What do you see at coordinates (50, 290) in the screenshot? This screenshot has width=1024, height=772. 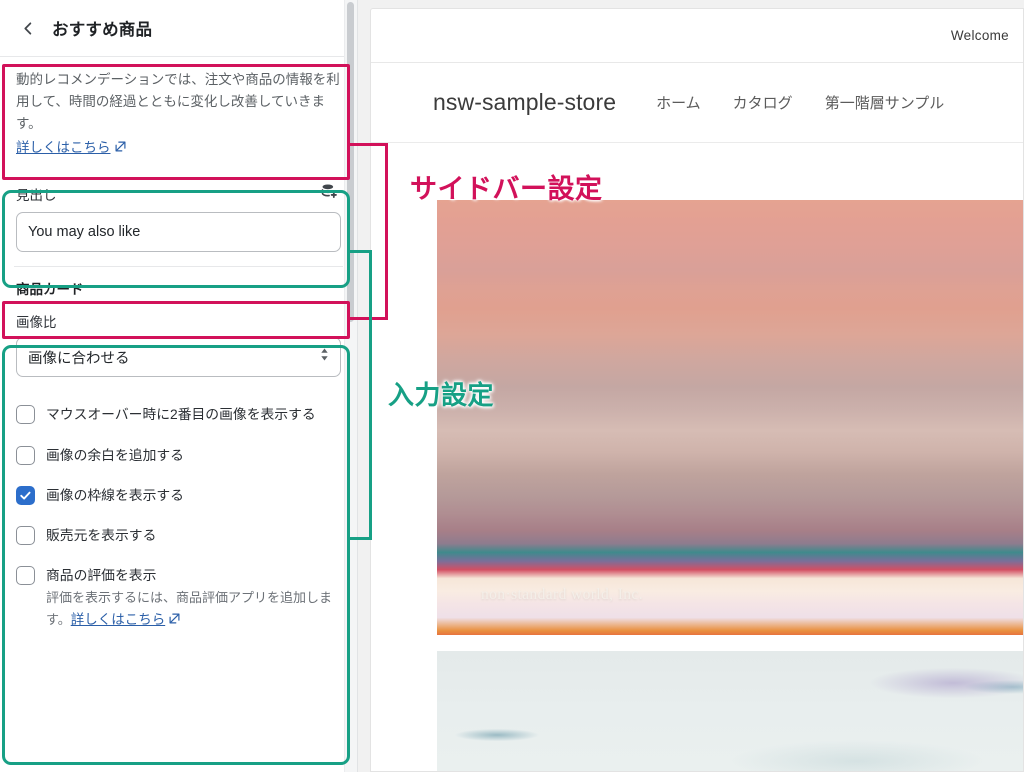 I see `product-card-section-title: 商品カード` at bounding box center [50, 290].